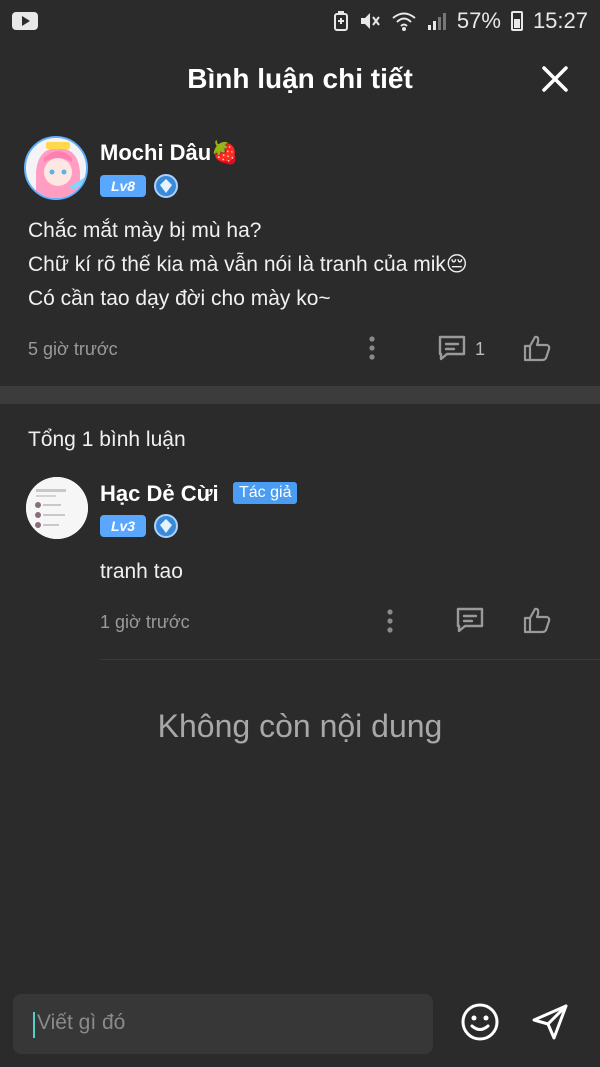  Describe the element at coordinates (141, 571) in the screenshot. I see `reply-body: tranh tao` at that location.